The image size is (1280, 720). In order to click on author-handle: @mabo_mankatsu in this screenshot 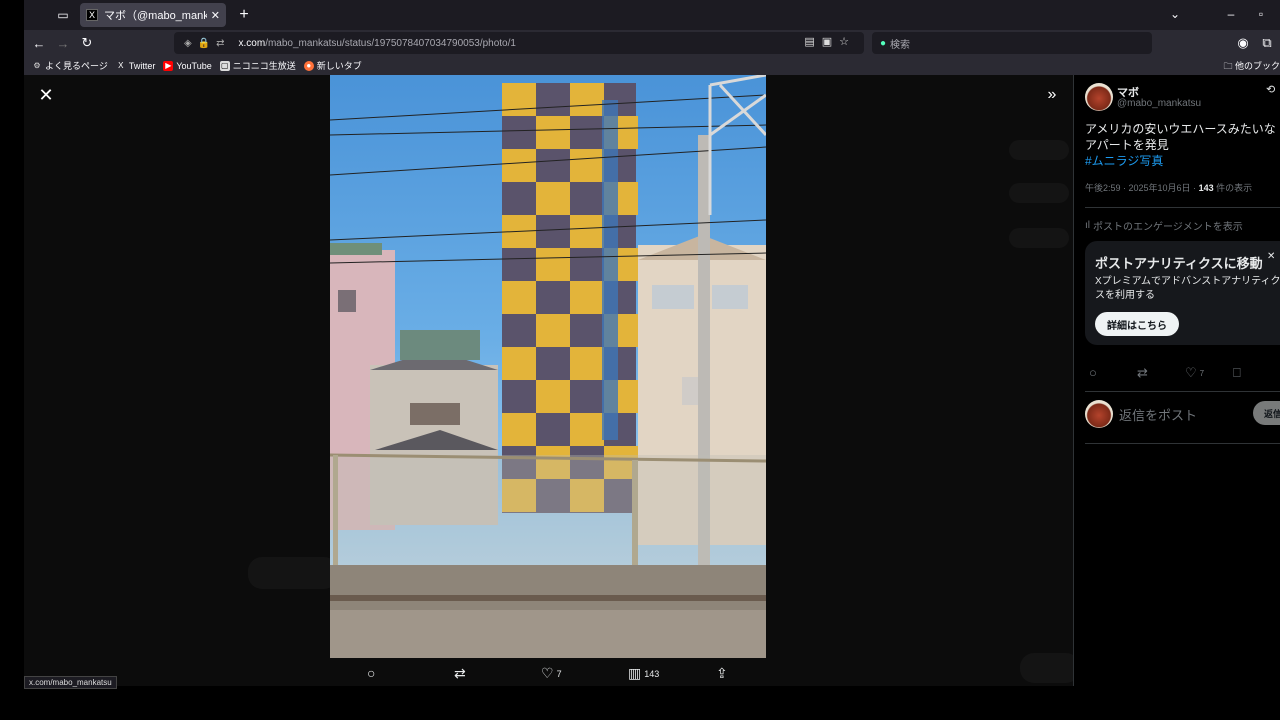, I will do `click(1159, 103)`.